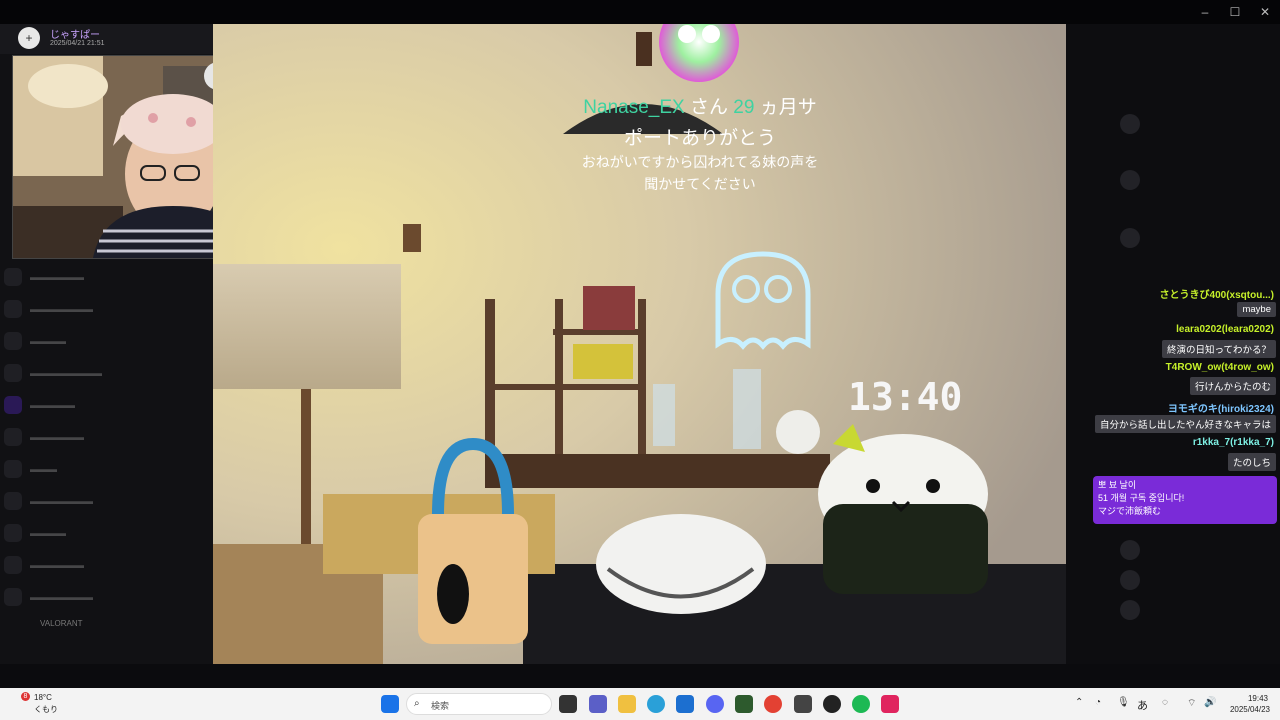  Describe the element at coordinates (905, 397) in the screenshot. I see `digital-clock: 13:40` at that location.